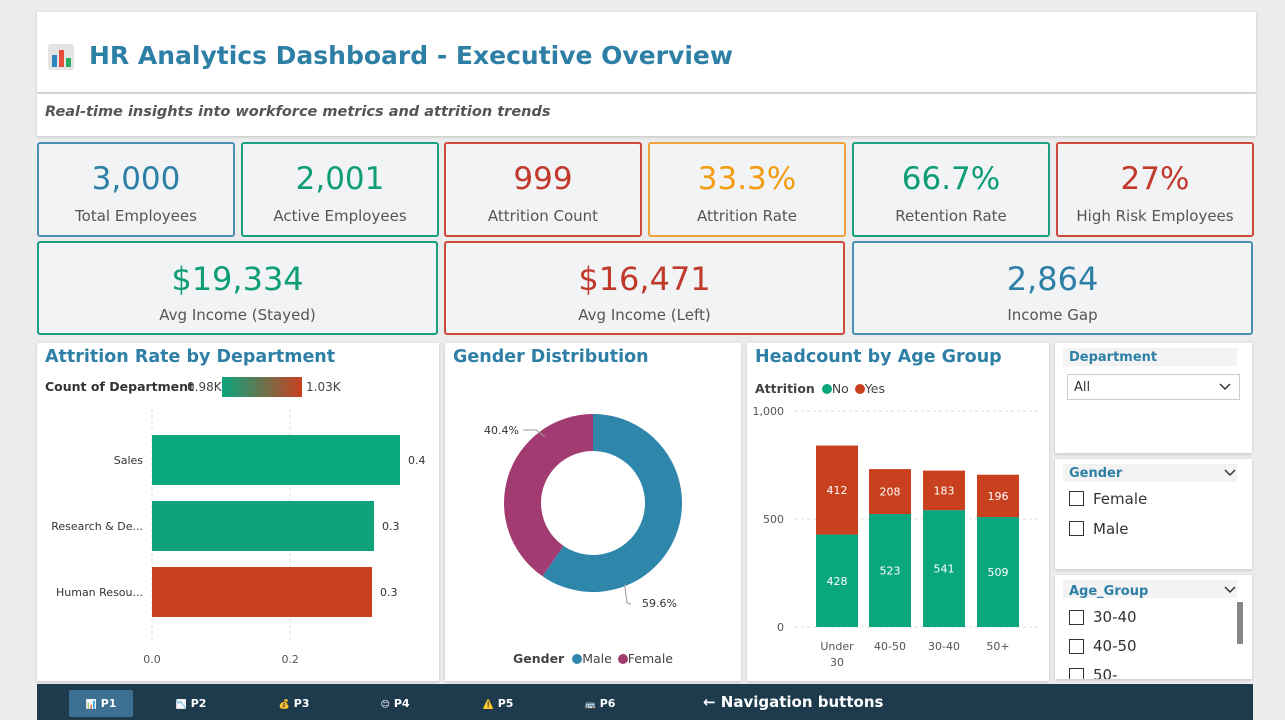 The height and width of the screenshot is (720, 1285). What do you see at coordinates (61, 57) in the screenshot?
I see `bar-chart-icon` at bounding box center [61, 57].